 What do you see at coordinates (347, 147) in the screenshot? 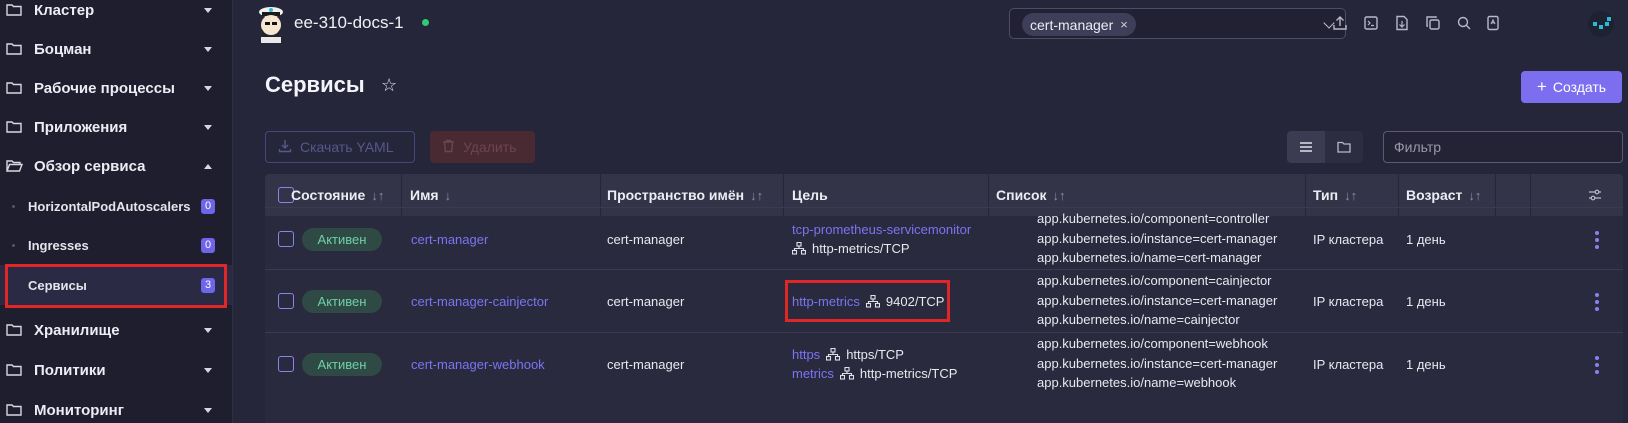
I see `download-yaml-label: Скачать YAML` at bounding box center [347, 147].